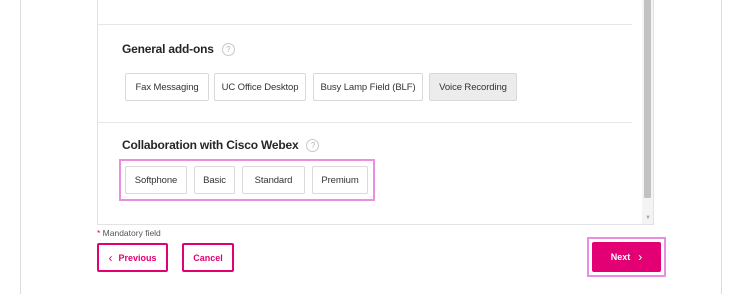 This screenshot has height=294, width=742. Describe the element at coordinates (640, 257) in the screenshot. I see `chevron-right-icon: ›` at that location.